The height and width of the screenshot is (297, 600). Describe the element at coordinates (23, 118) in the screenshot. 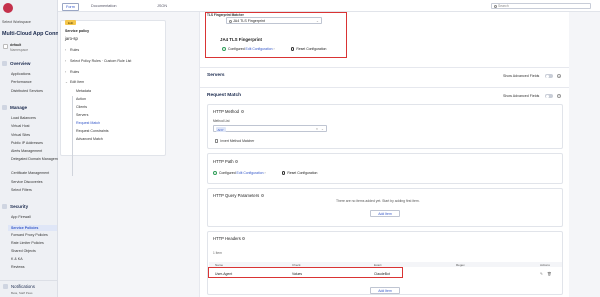

I see `sidebar-item-load-balancers: Load Balancers` at that location.